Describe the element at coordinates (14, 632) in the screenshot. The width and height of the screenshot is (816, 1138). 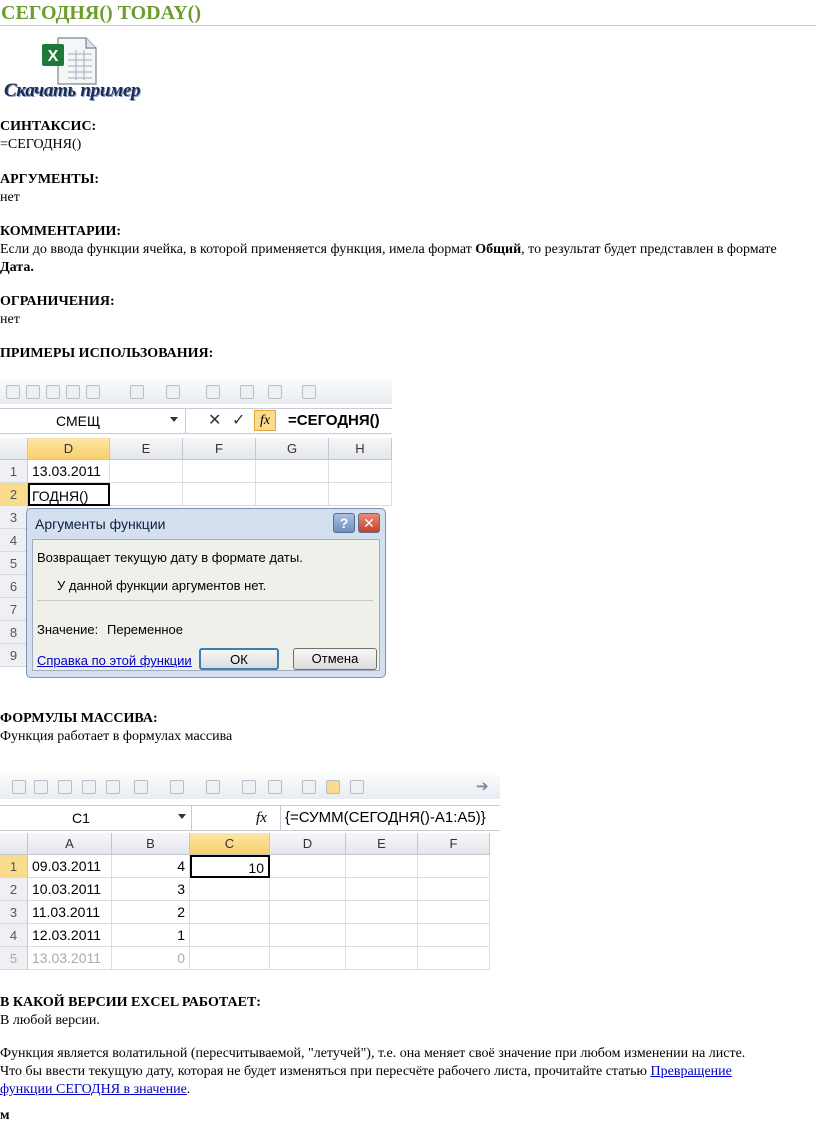
I see `row-header: 8` at that location.